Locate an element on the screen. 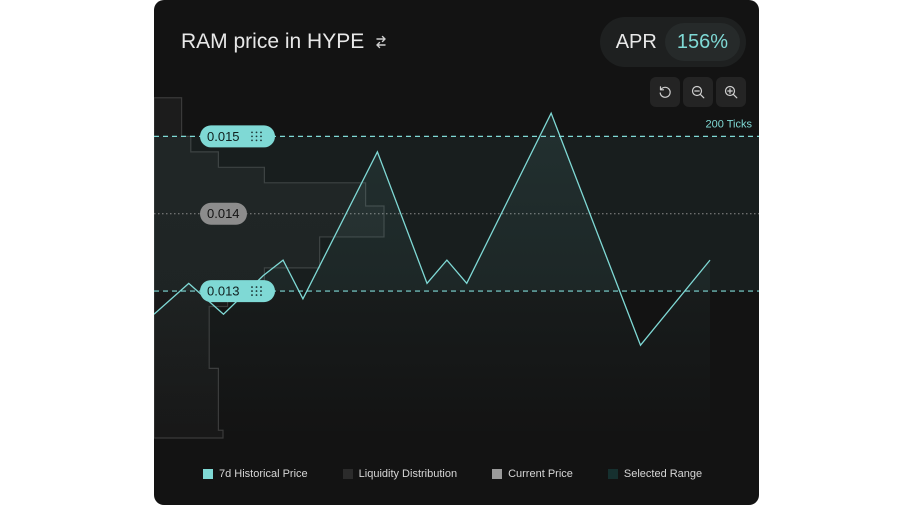  current-price-tag: 0.014 is located at coordinates (223, 213).